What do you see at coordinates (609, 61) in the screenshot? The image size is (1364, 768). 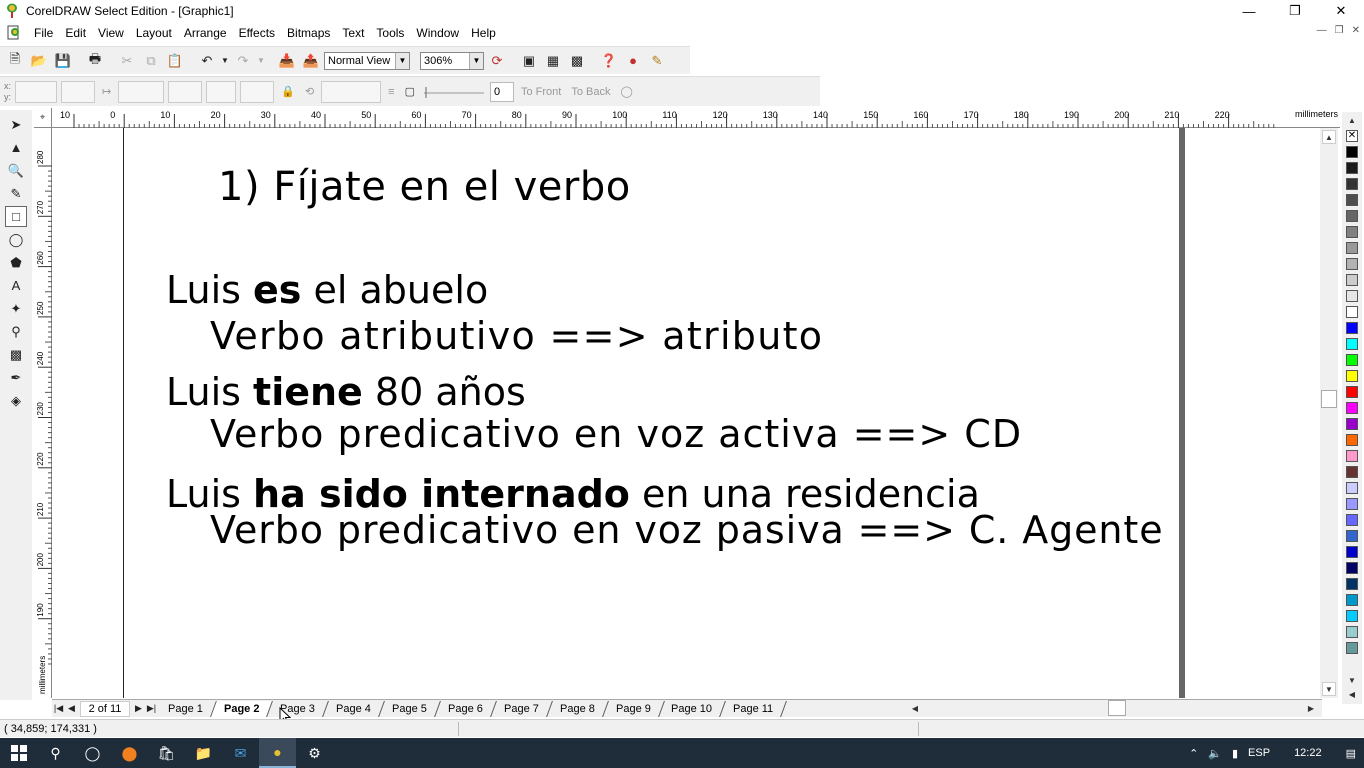 I see `whats-this-help-icon: ❓` at bounding box center [609, 61].